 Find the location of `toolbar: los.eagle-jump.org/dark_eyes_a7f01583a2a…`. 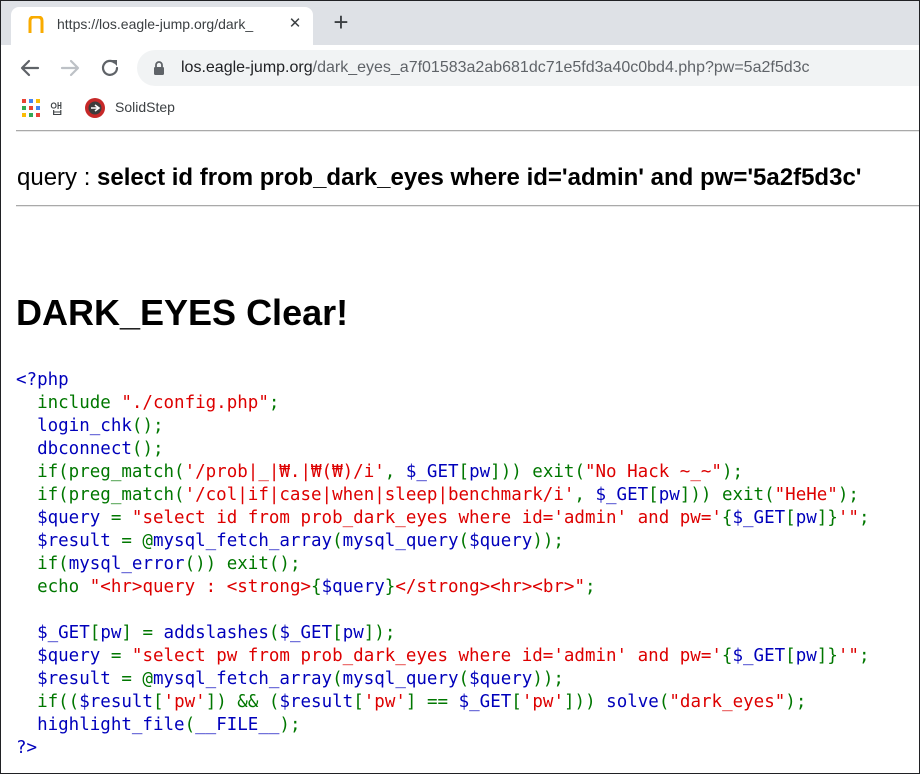

toolbar: los.eagle-jump.org/dark_eyes_a7f01583a2a… is located at coordinates (460, 68).